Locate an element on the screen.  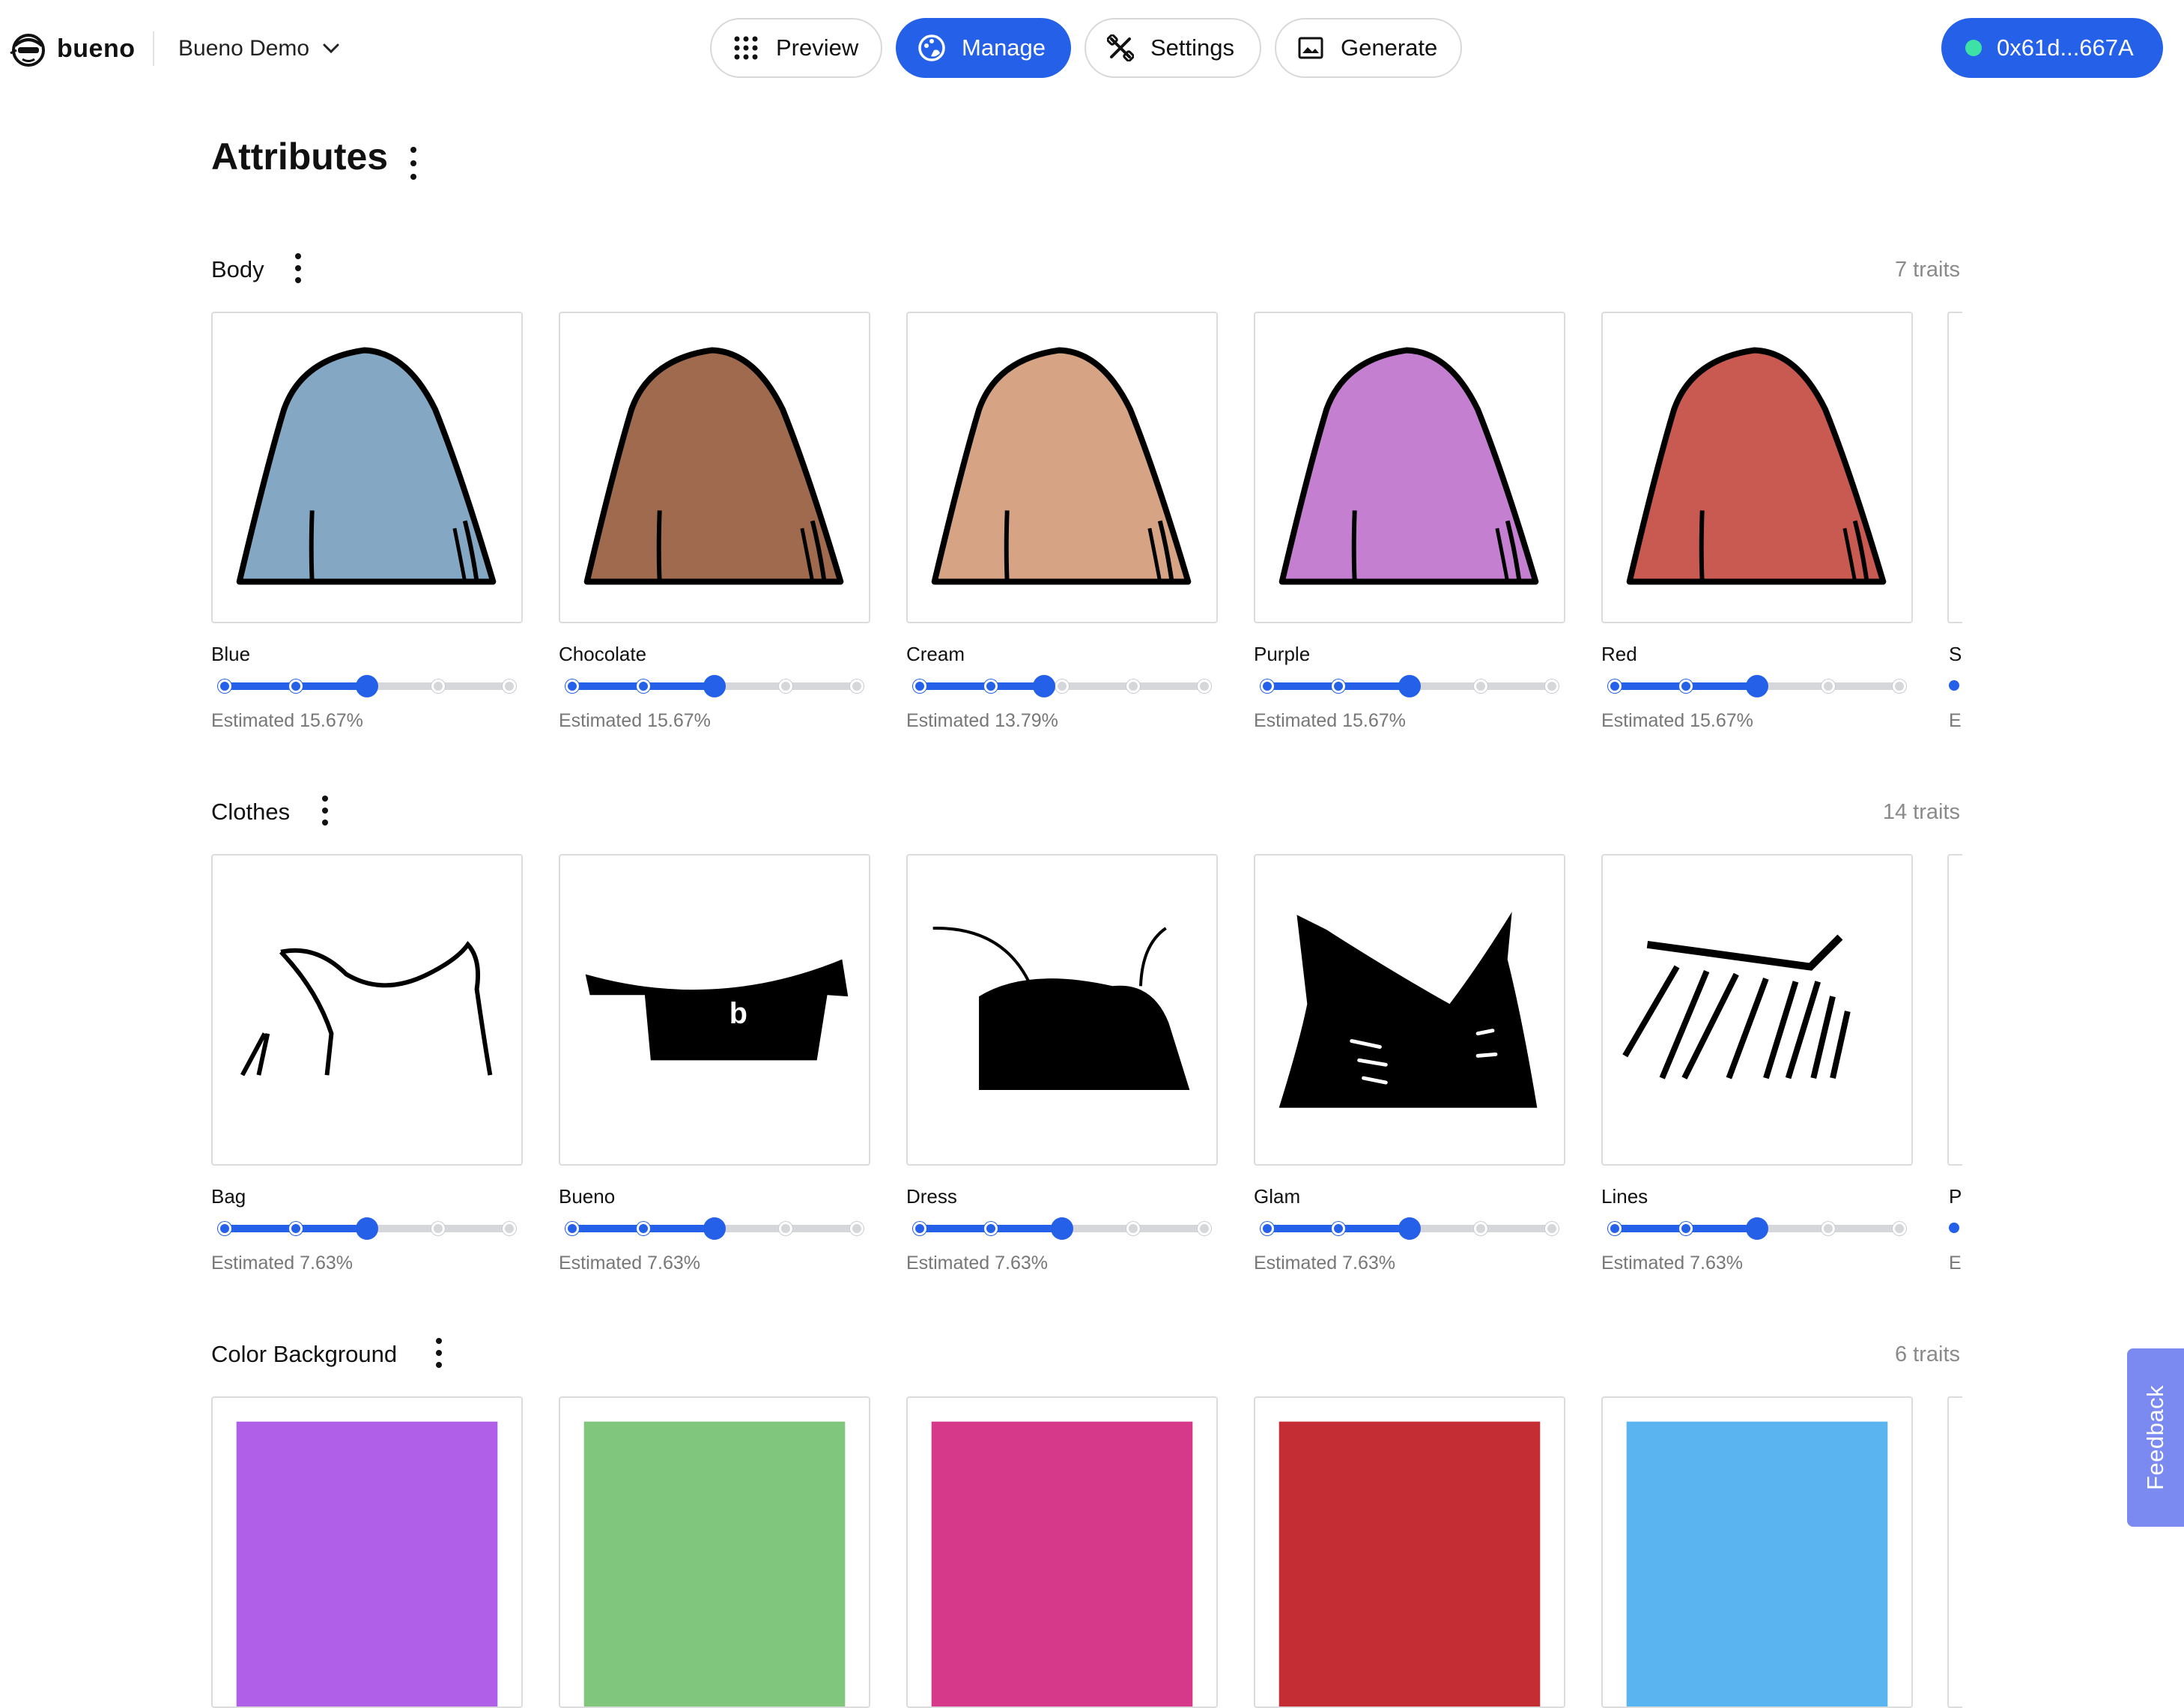
trait-card: b is located at coordinates (714, 1010).